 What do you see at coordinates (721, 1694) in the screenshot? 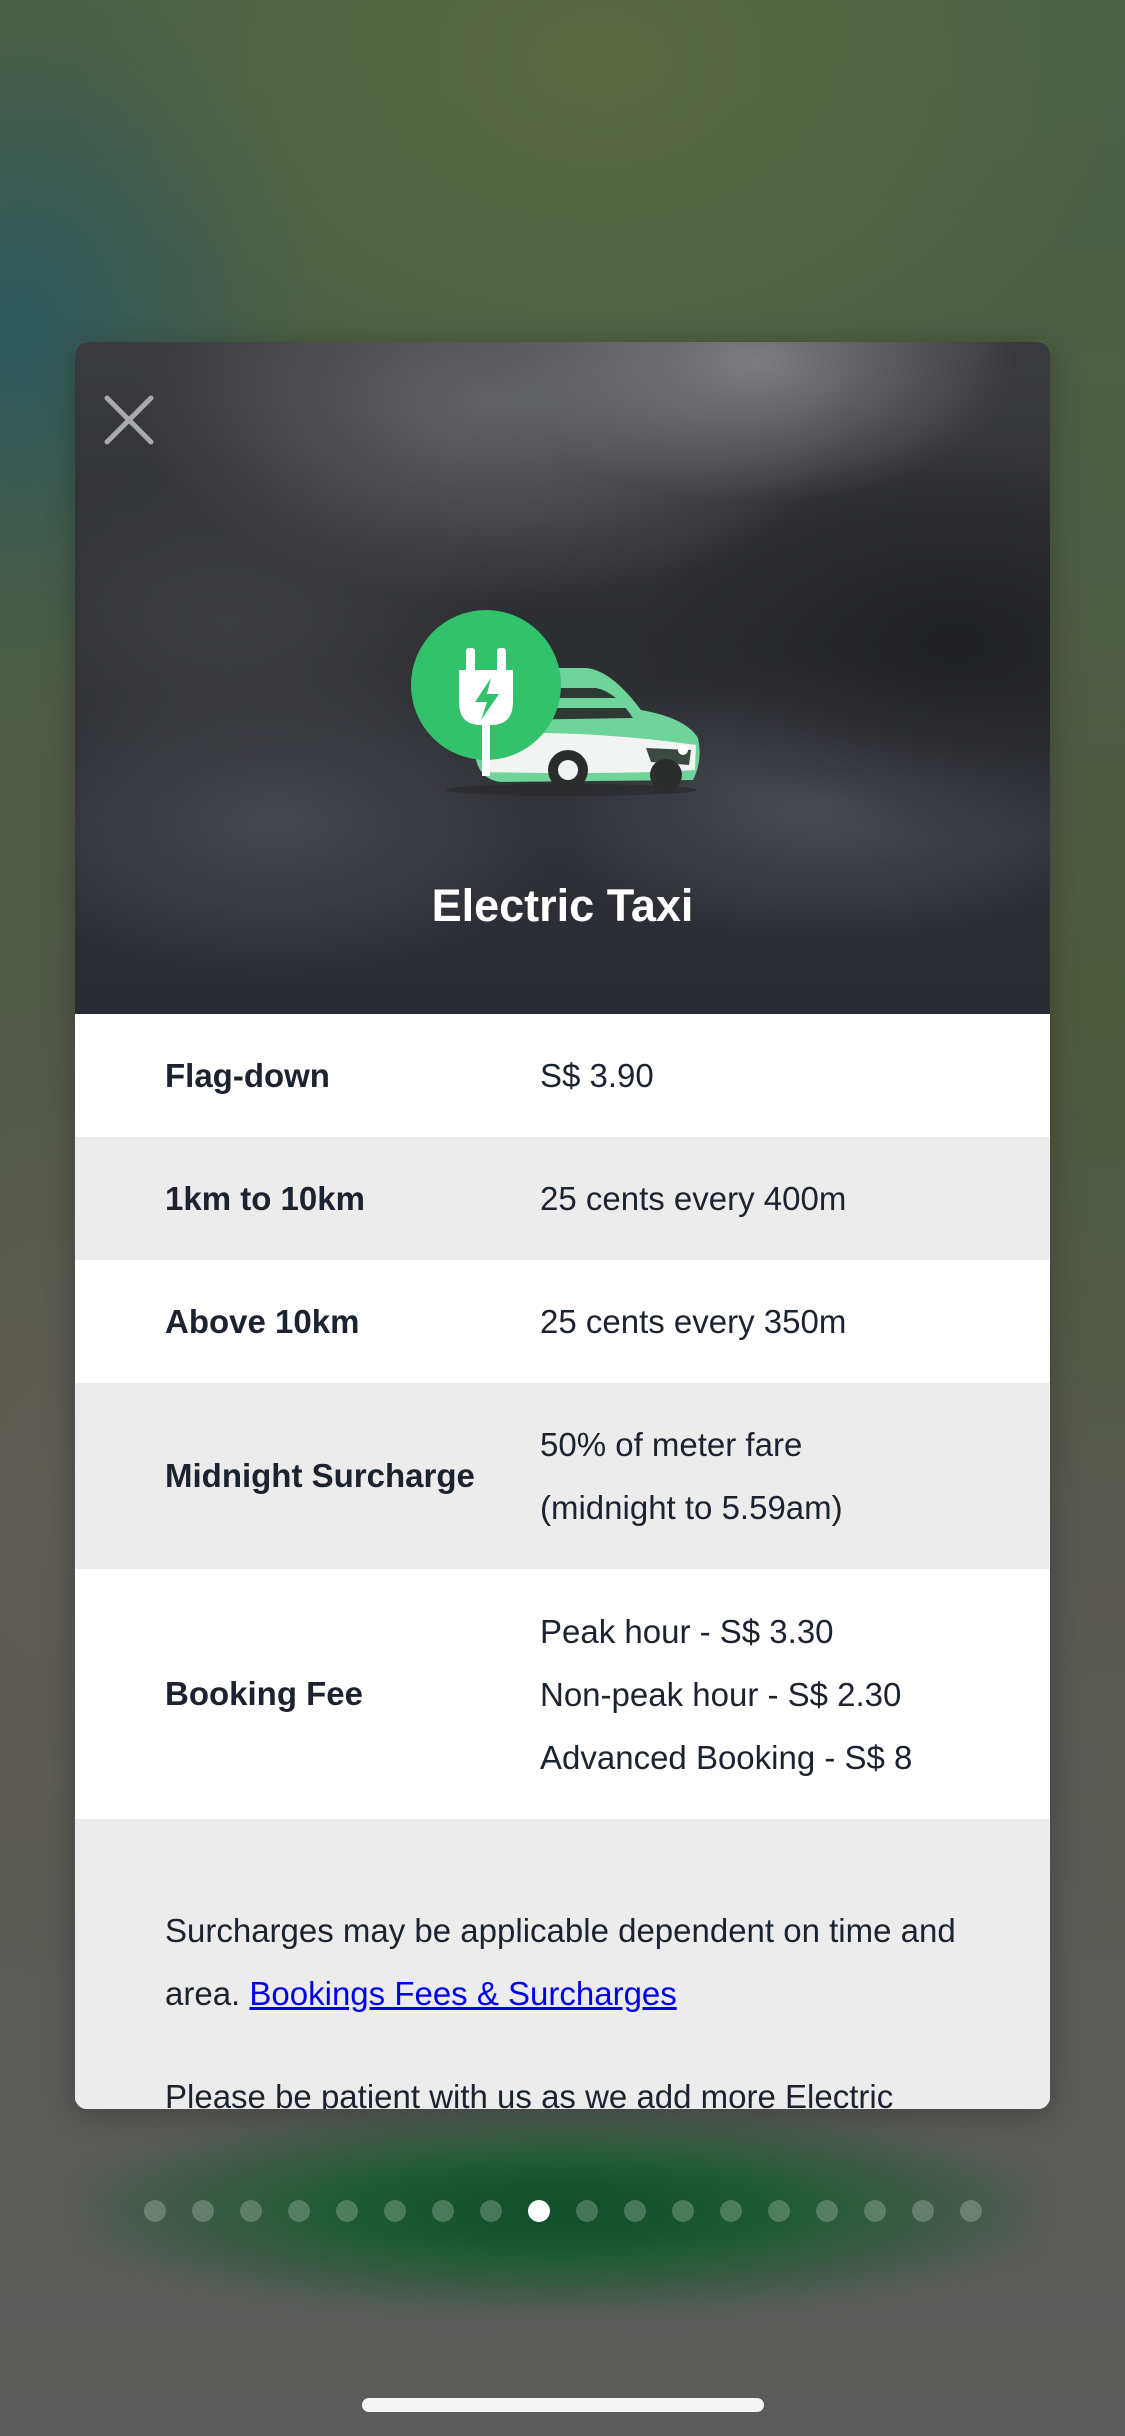
I see `fare-value-line: Non-peak hour - S$ 2.30` at bounding box center [721, 1694].